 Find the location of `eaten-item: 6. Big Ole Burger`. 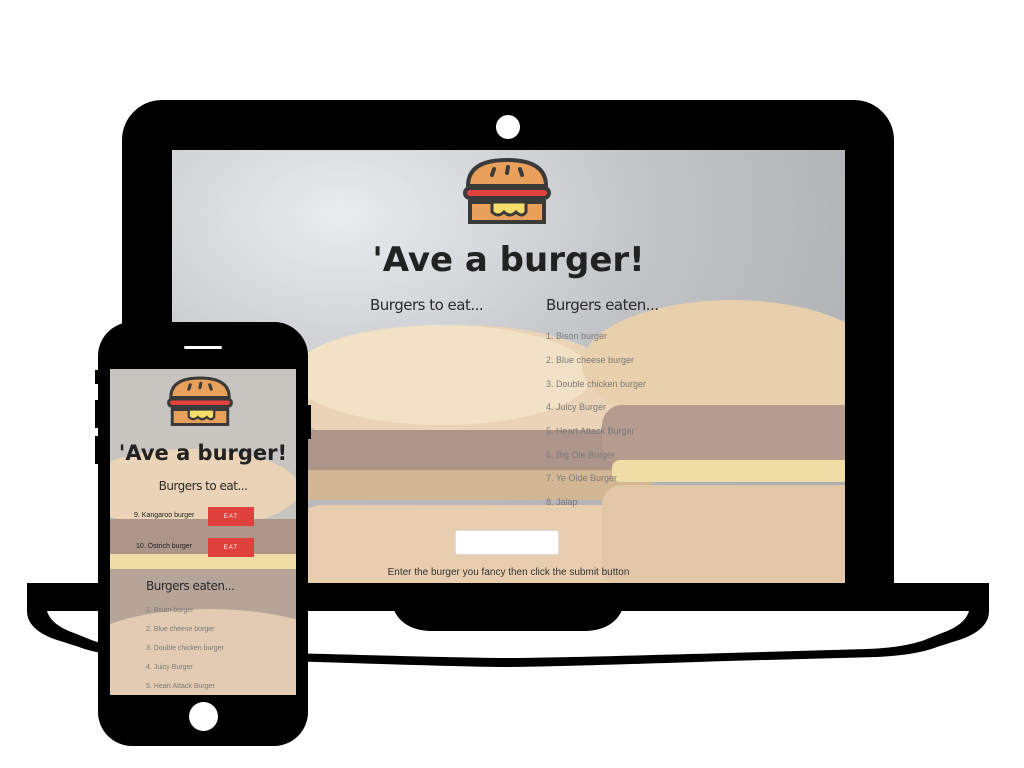

eaten-item: 6. Big Ole Burger is located at coordinates (581, 455).